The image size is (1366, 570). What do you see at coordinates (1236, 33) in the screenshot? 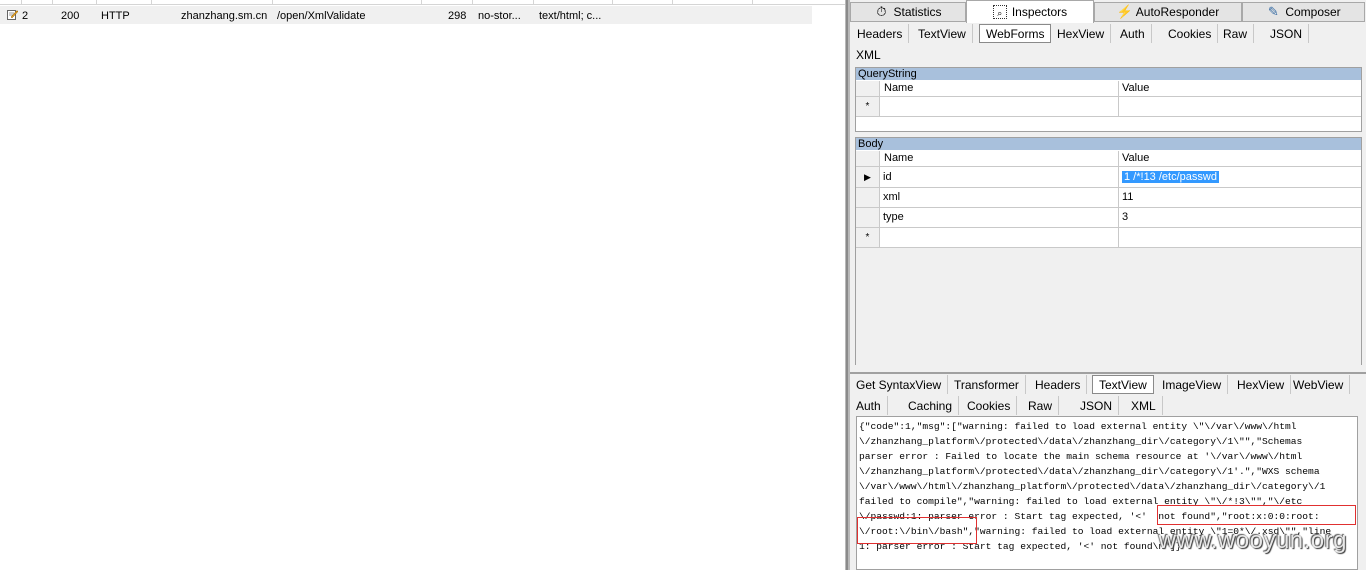
I see `req-tab-raw: Raw` at bounding box center [1236, 33].